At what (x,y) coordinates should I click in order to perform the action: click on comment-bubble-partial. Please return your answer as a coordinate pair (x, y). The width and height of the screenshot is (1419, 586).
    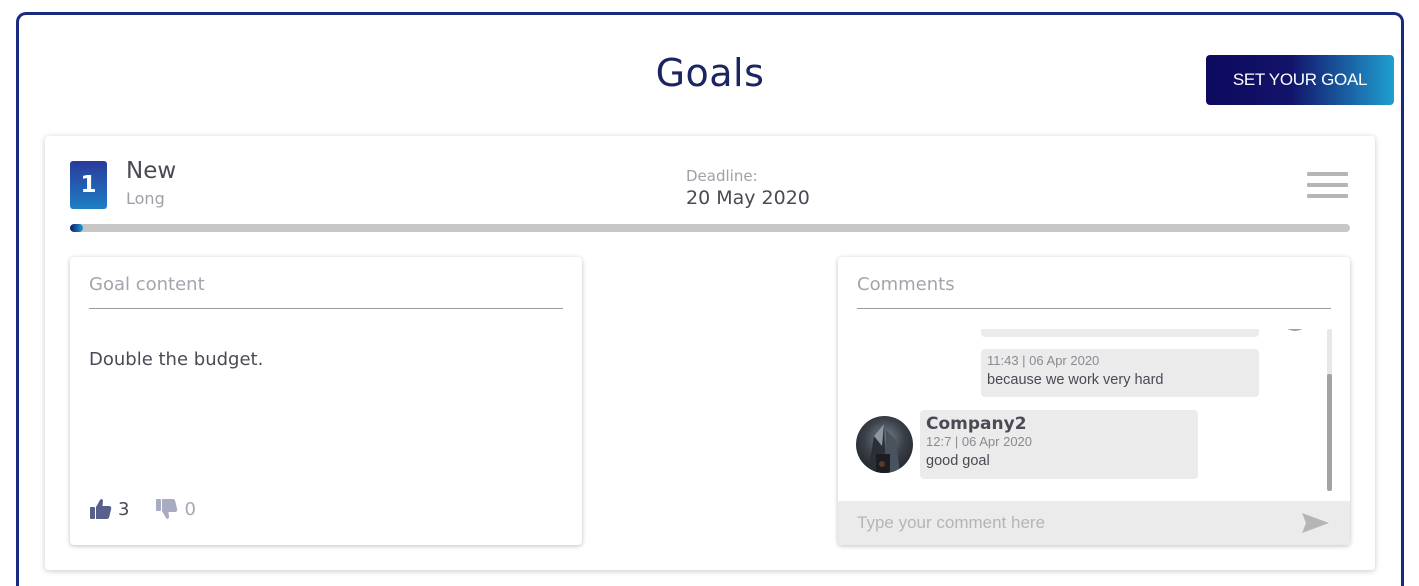
    Looking at the image, I should click on (1120, 333).